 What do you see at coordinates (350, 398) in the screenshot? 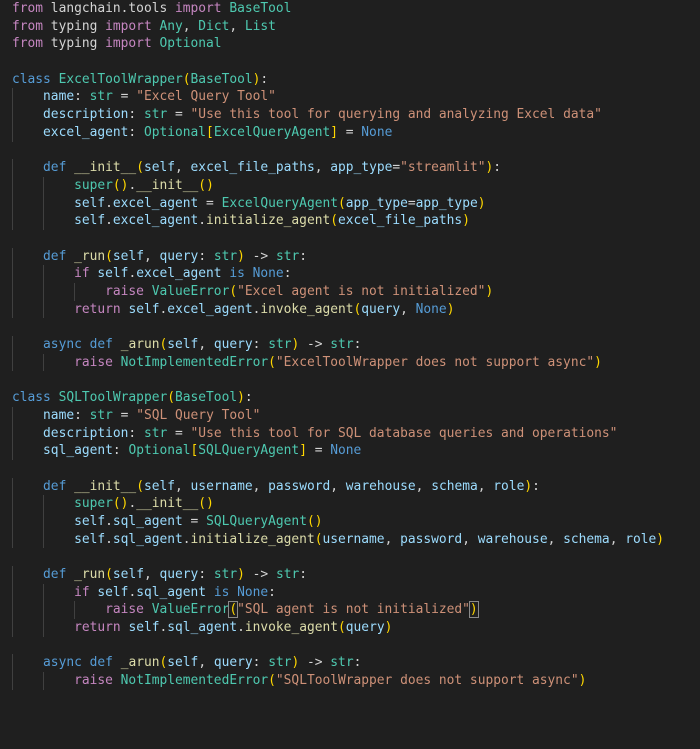
I see `code-line: class SQLToolWrapper(BaseTool):` at bounding box center [350, 398].